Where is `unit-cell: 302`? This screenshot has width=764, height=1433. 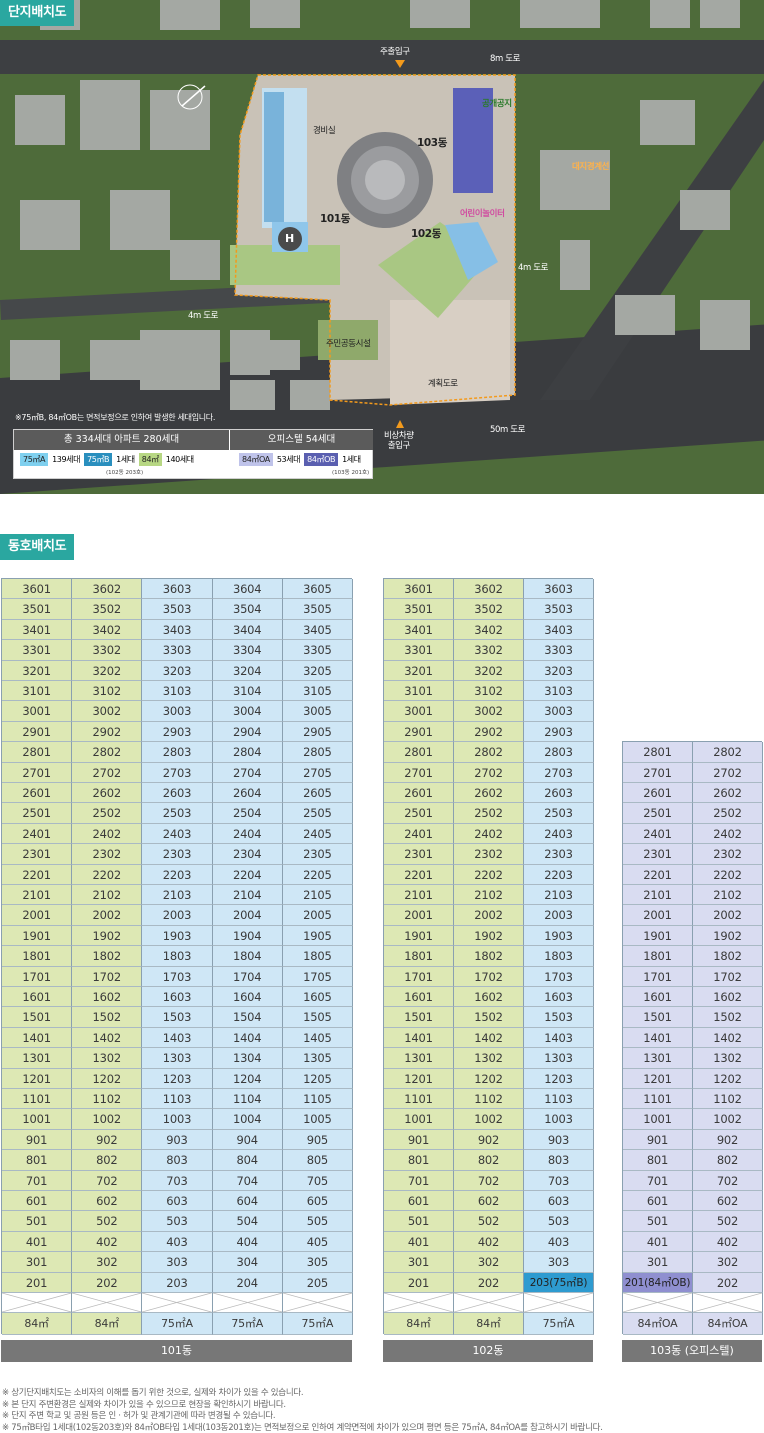 unit-cell: 302 is located at coordinates (107, 1262).